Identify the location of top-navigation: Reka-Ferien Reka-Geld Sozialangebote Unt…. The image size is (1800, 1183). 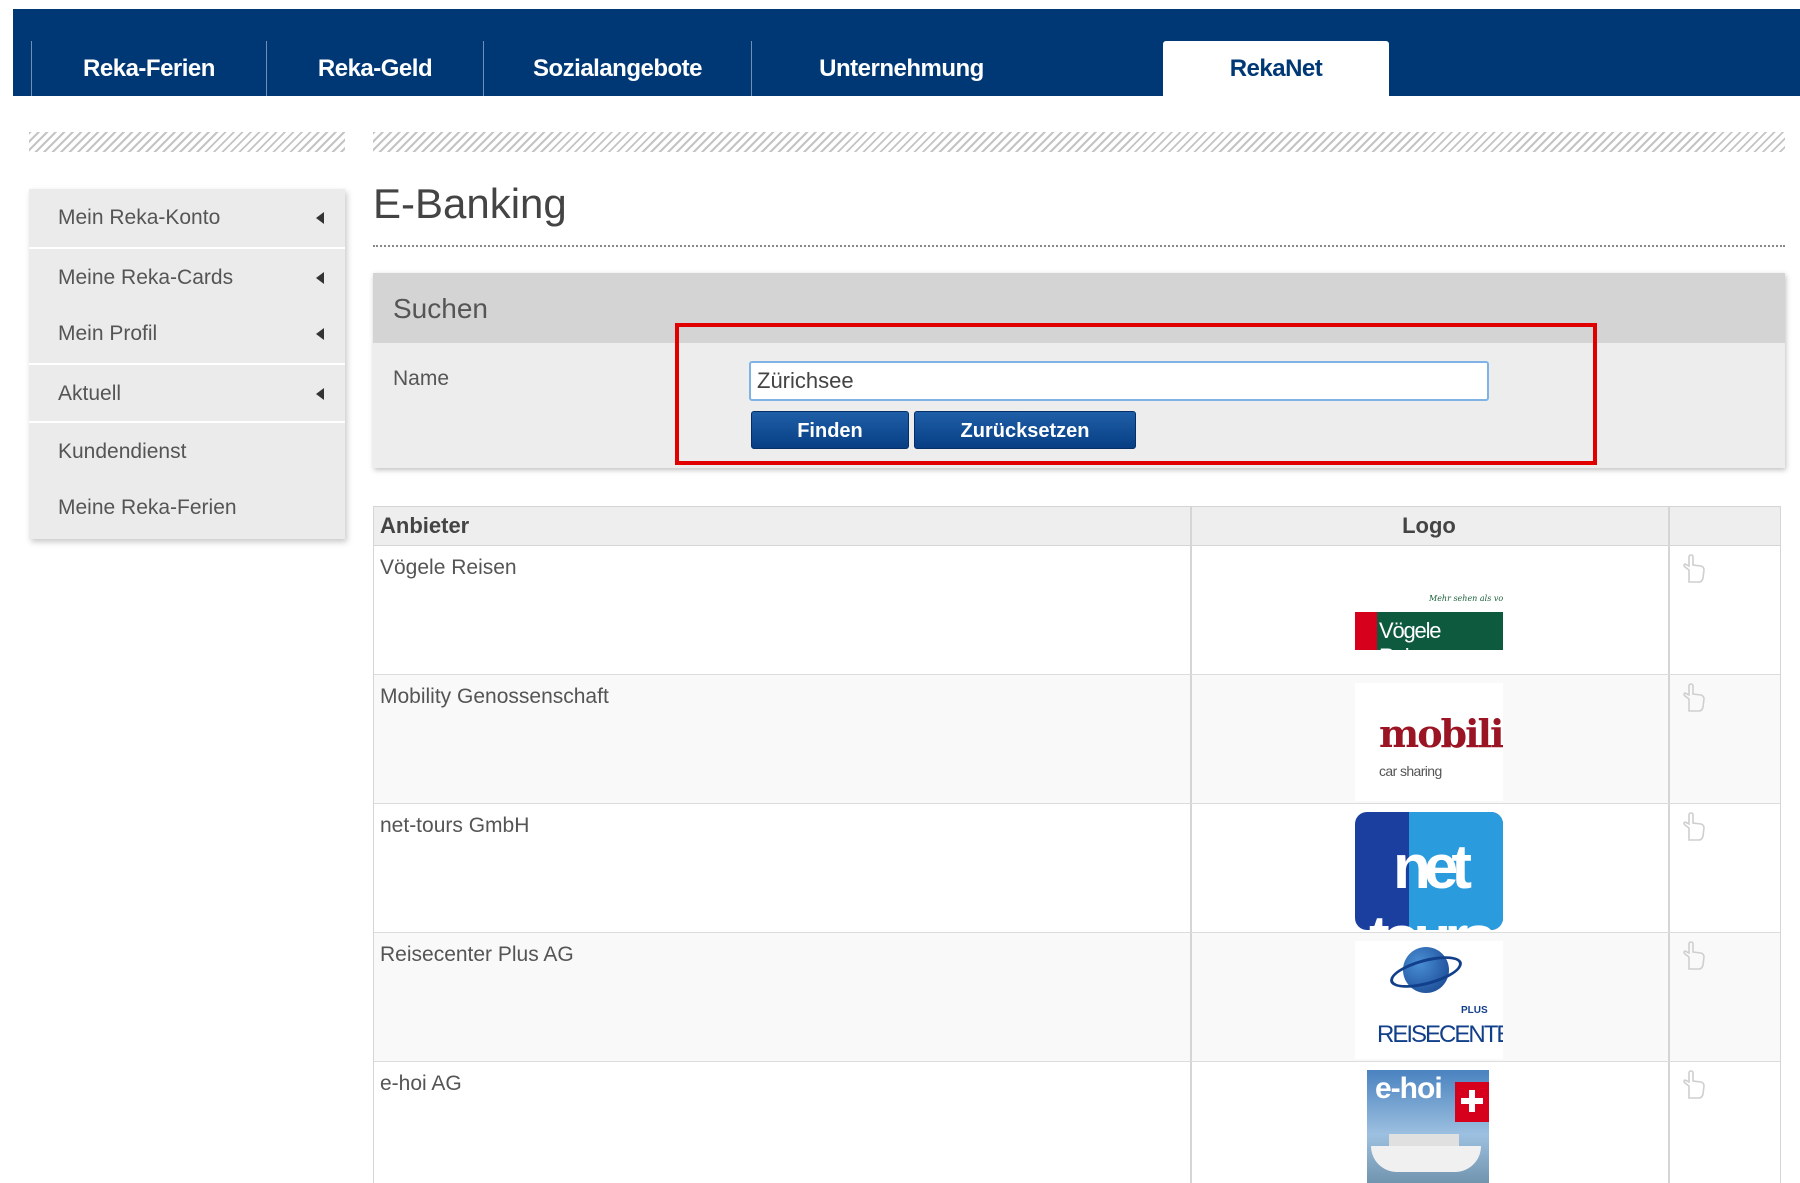
(906, 52).